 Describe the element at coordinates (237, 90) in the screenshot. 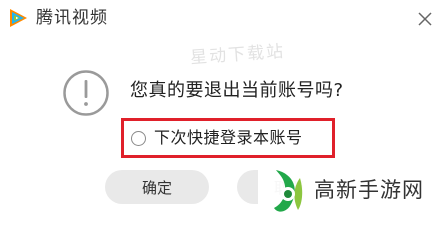

I see `logout-question: 您真的要退出当前账号吗?` at that location.